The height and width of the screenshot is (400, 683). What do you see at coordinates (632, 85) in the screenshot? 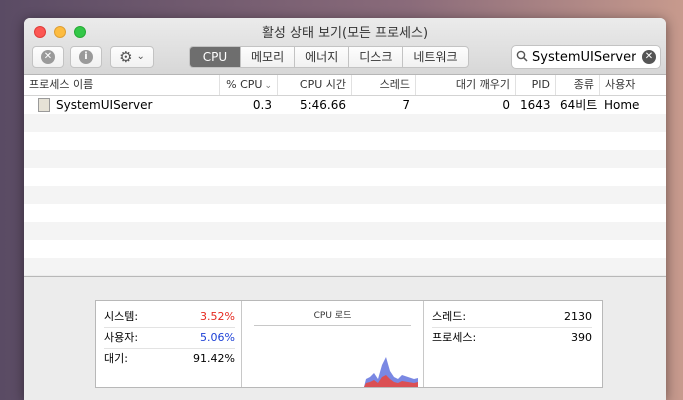
I see `column-user: 사용자` at bounding box center [632, 85].